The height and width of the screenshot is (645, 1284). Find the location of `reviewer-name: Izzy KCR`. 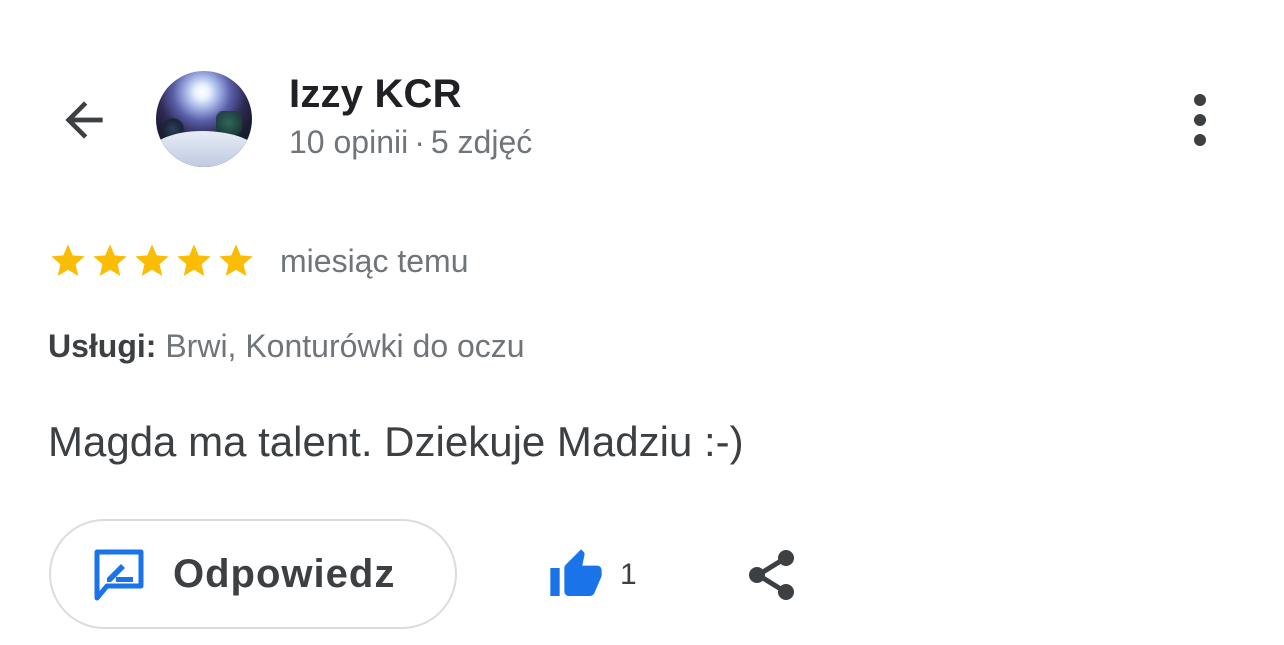

reviewer-name: Izzy KCR is located at coordinates (375, 94).